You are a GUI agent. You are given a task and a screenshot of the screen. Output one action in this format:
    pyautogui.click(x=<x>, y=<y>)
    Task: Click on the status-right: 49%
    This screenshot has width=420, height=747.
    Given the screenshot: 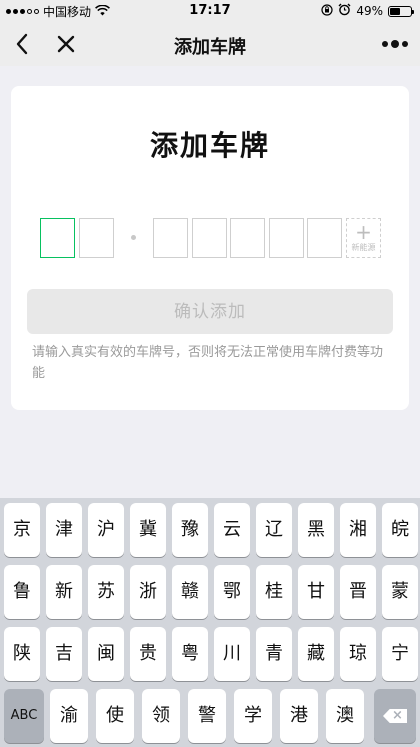 What is the action you would take?
    pyautogui.click(x=367, y=11)
    